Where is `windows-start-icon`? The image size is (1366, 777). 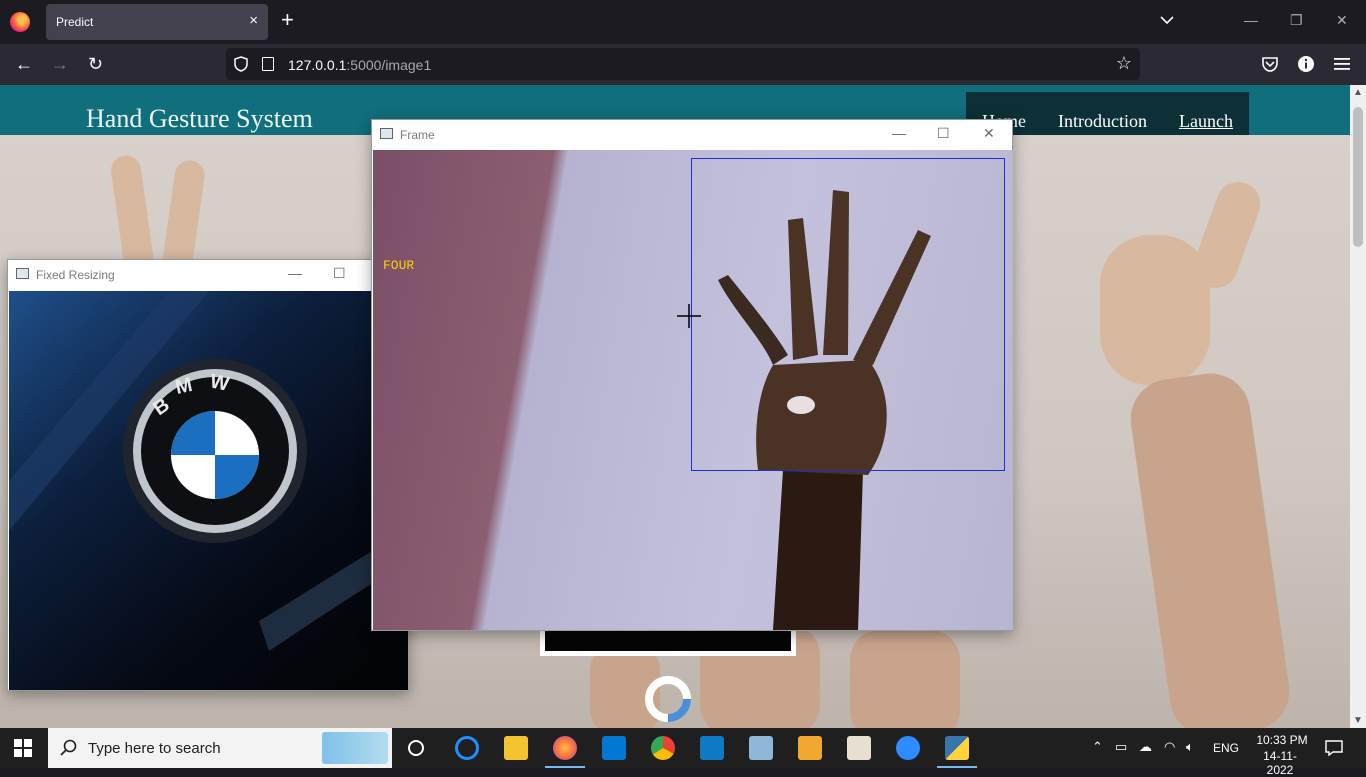 windows-start-icon is located at coordinates (23, 748).